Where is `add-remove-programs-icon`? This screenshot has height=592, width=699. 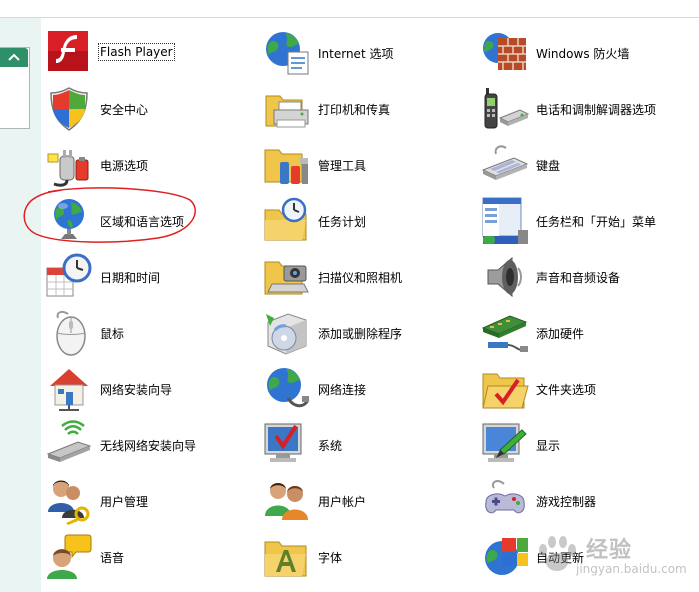 add-remove-programs-icon is located at coordinates (286, 334).